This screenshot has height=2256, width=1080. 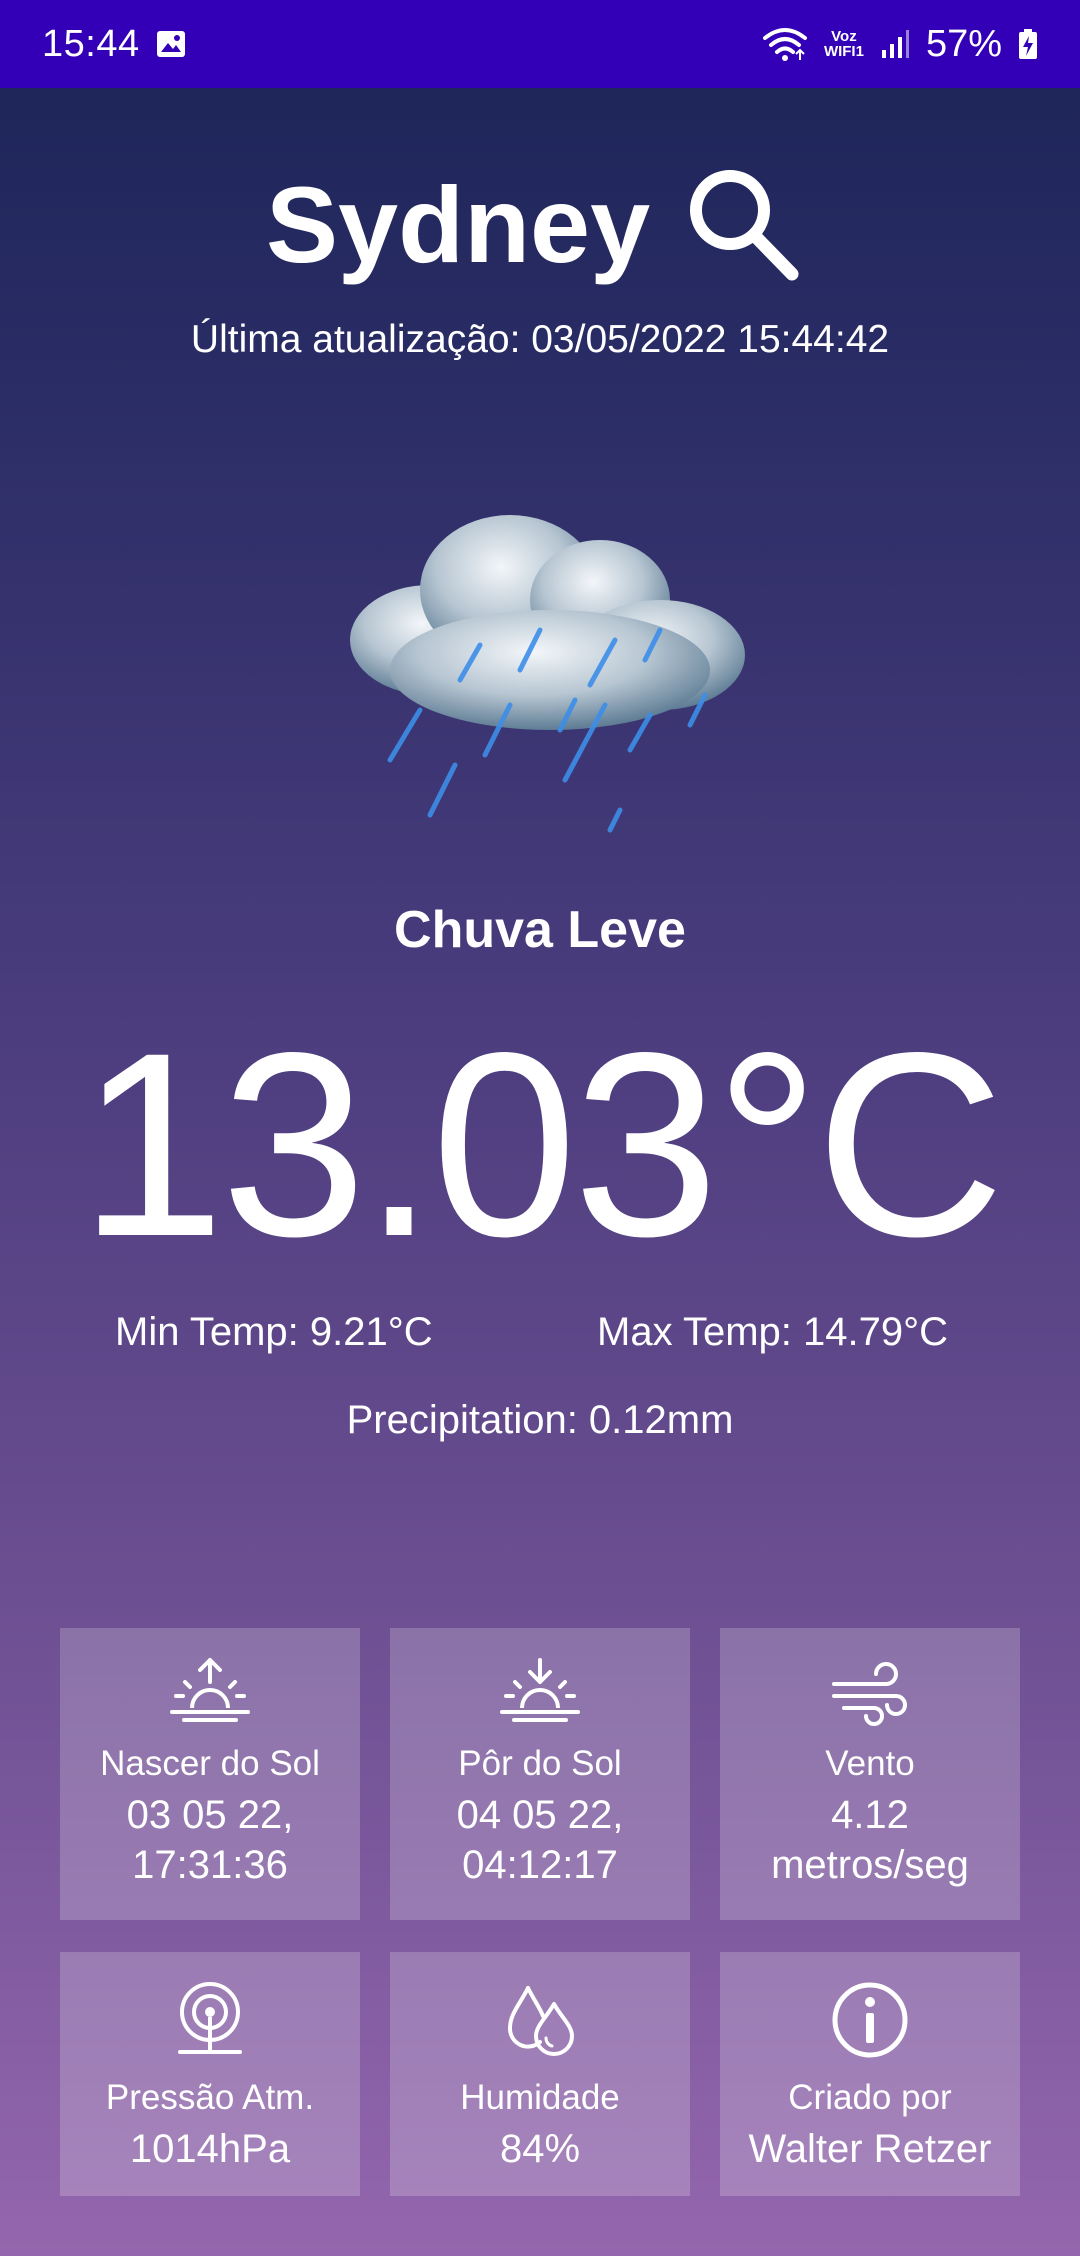 I want to click on wifi-icon, so click(x=784, y=44).